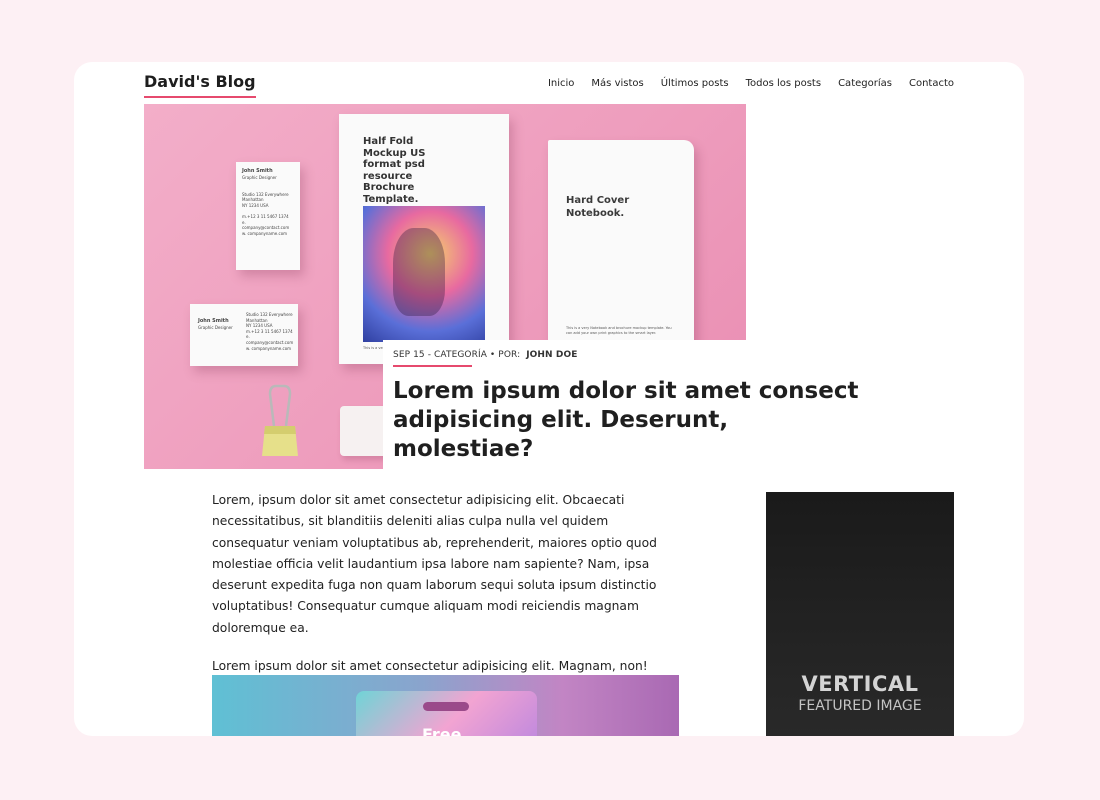 This screenshot has width=1100, height=800. What do you see at coordinates (551, 355) in the screenshot?
I see `post-author: JOHN DOE` at bounding box center [551, 355].